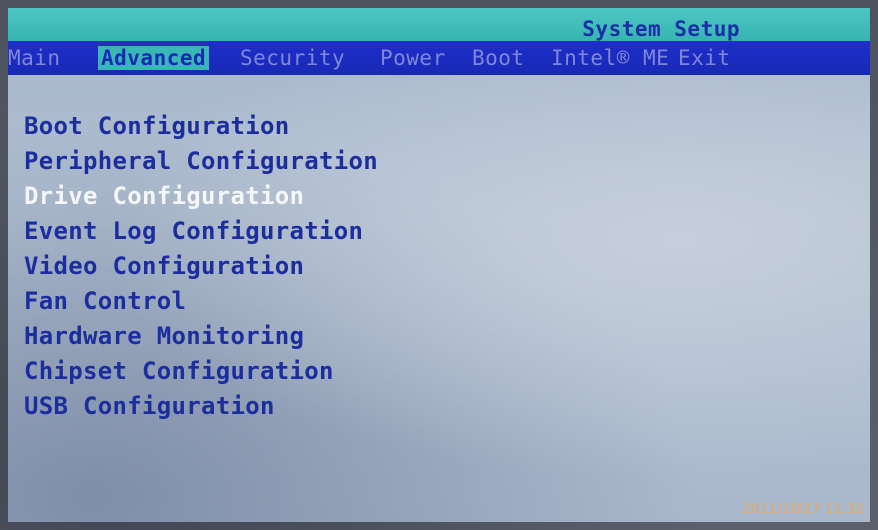 The image size is (878, 530). Describe the element at coordinates (164, 266) in the screenshot. I see `option-video-configuration: Video Configuration` at that location.